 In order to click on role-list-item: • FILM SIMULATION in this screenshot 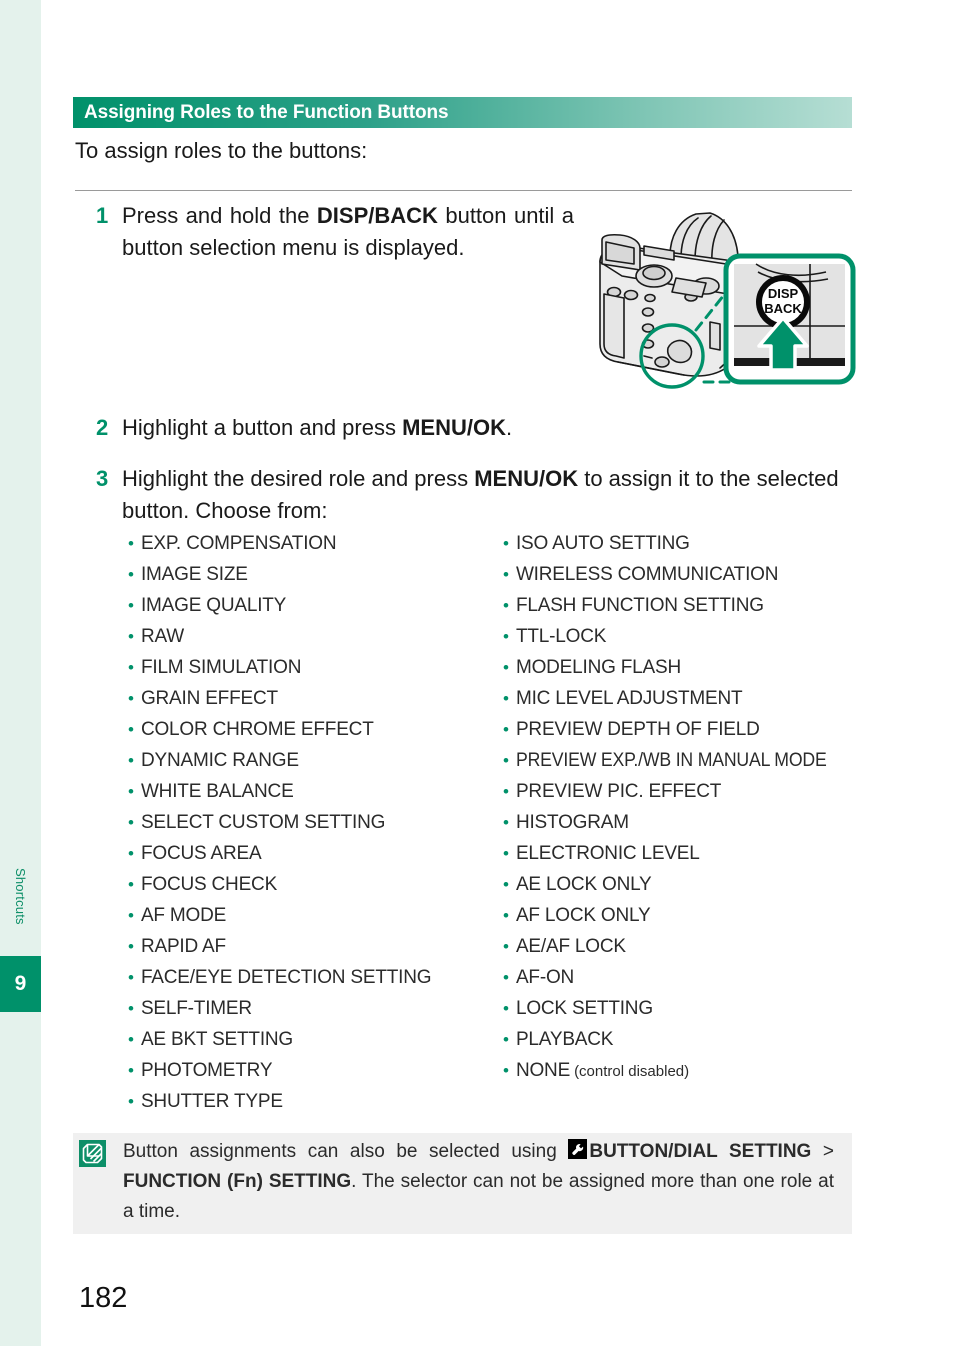, I will do `click(314, 672)`.